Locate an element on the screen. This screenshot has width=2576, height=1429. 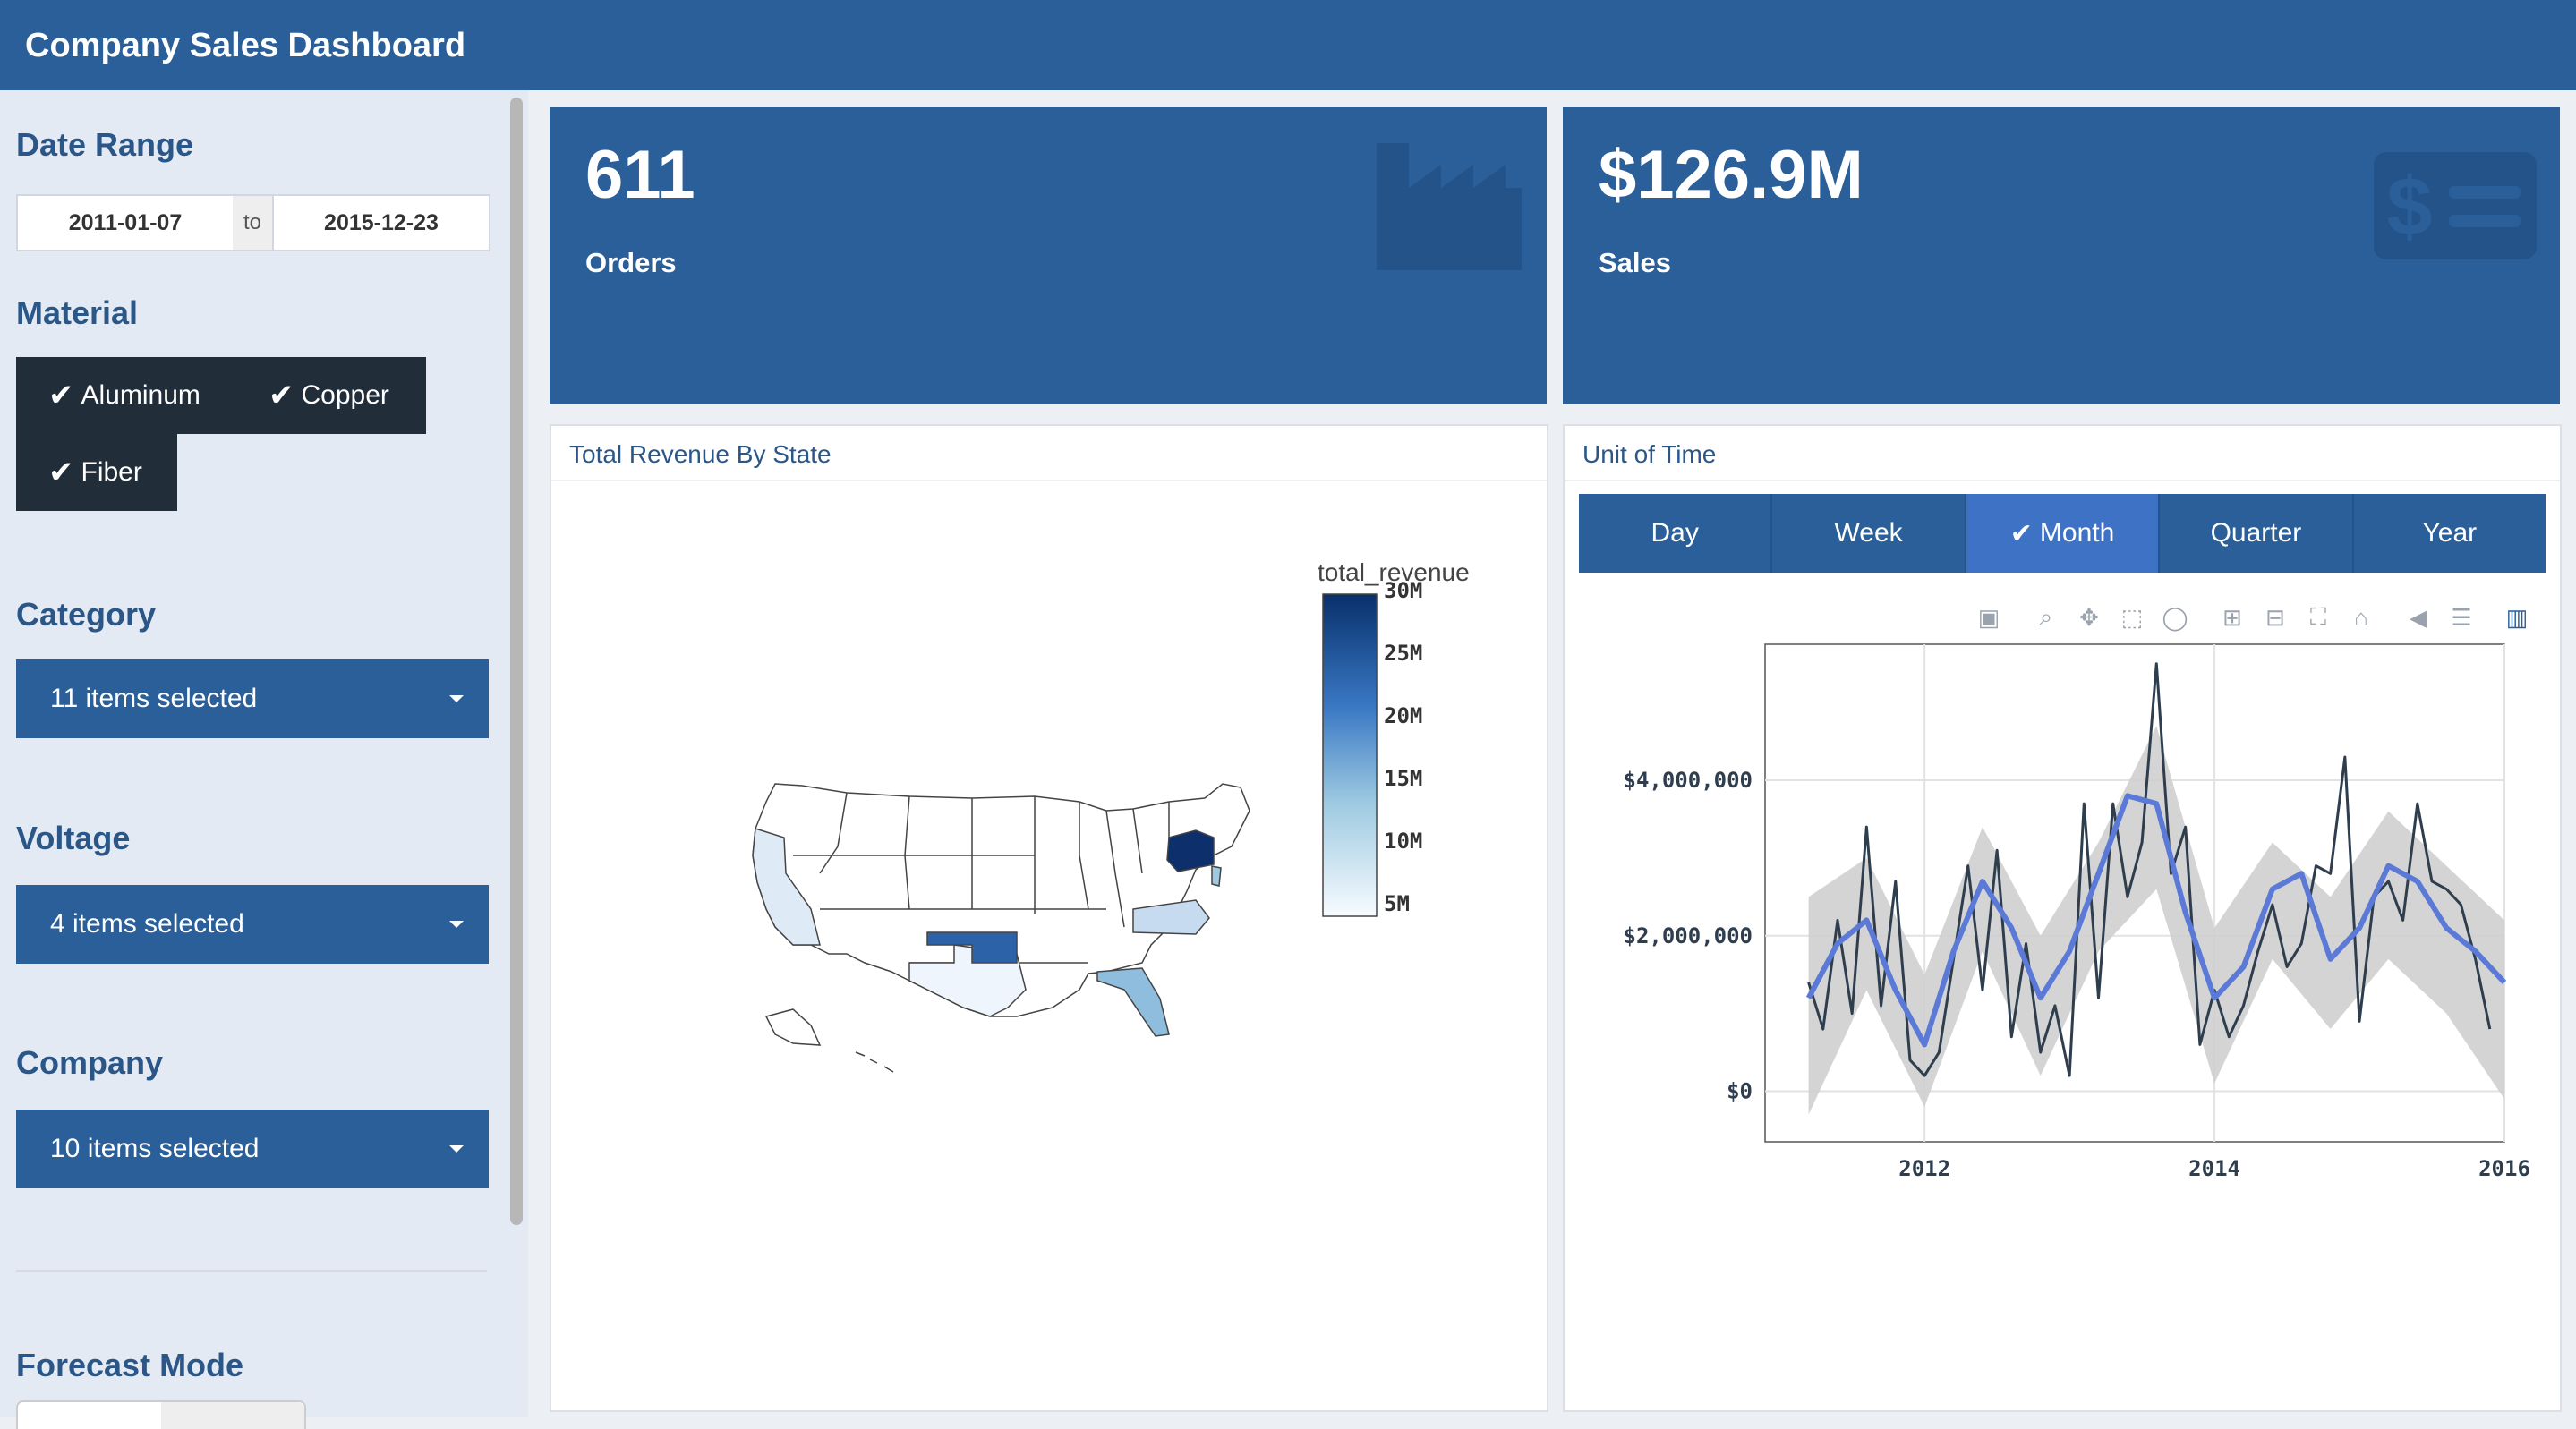
tab-month-label: Month is located at coordinates (2077, 533).